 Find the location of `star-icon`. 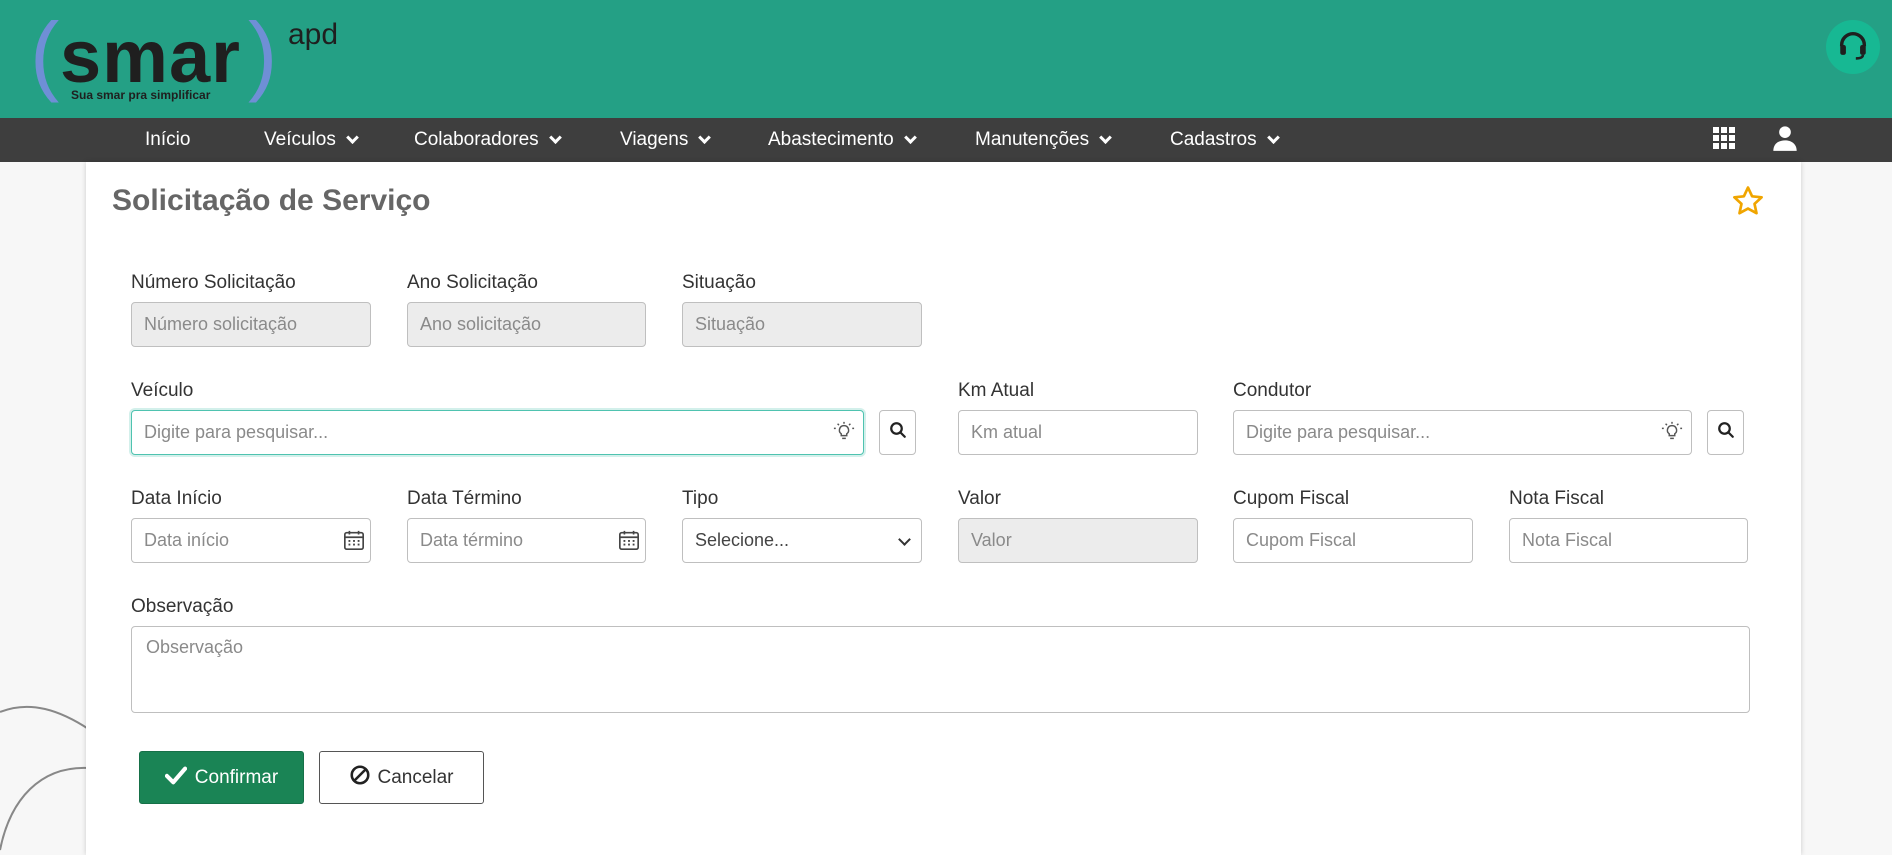

star-icon is located at coordinates (1748, 204).